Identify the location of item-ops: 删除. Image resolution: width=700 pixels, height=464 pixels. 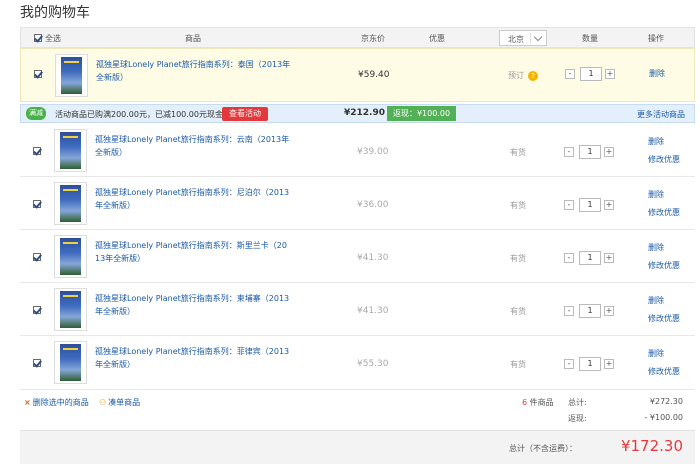
(657, 74).